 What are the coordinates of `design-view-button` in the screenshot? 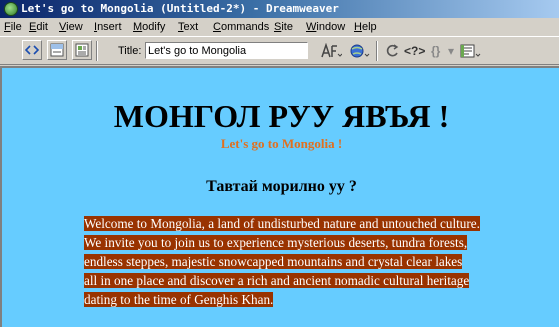 It's located at (82, 50).